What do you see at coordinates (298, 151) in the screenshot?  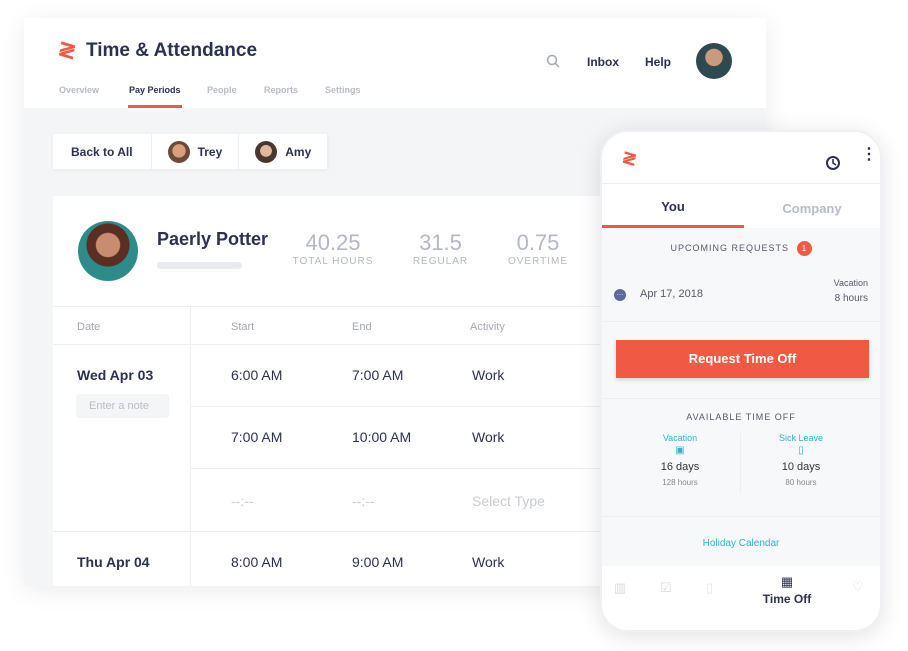 I see `amy-label: Amy` at bounding box center [298, 151].